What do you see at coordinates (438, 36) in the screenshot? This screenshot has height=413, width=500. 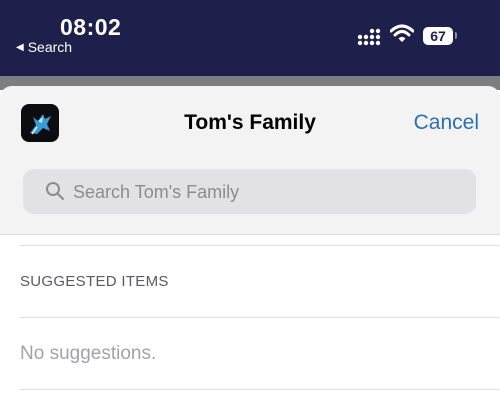 I see `battery-icon: 67` at bounding box center [438, 36].